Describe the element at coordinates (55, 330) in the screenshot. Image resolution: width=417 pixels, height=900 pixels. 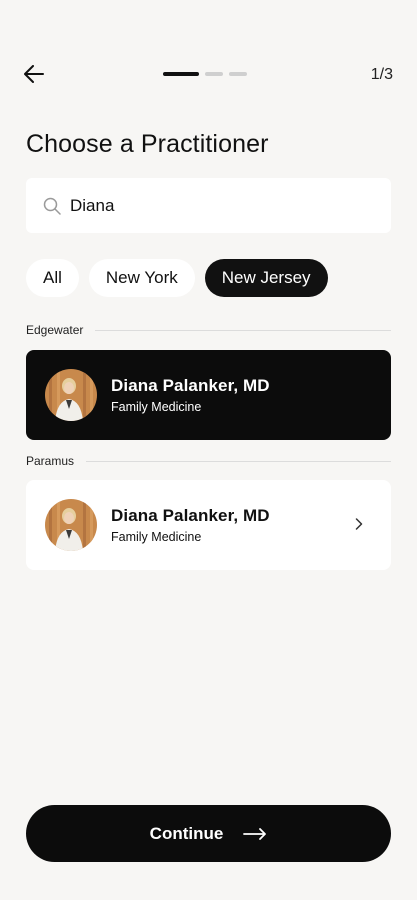
I see `section-label: Edgewater` at that location.